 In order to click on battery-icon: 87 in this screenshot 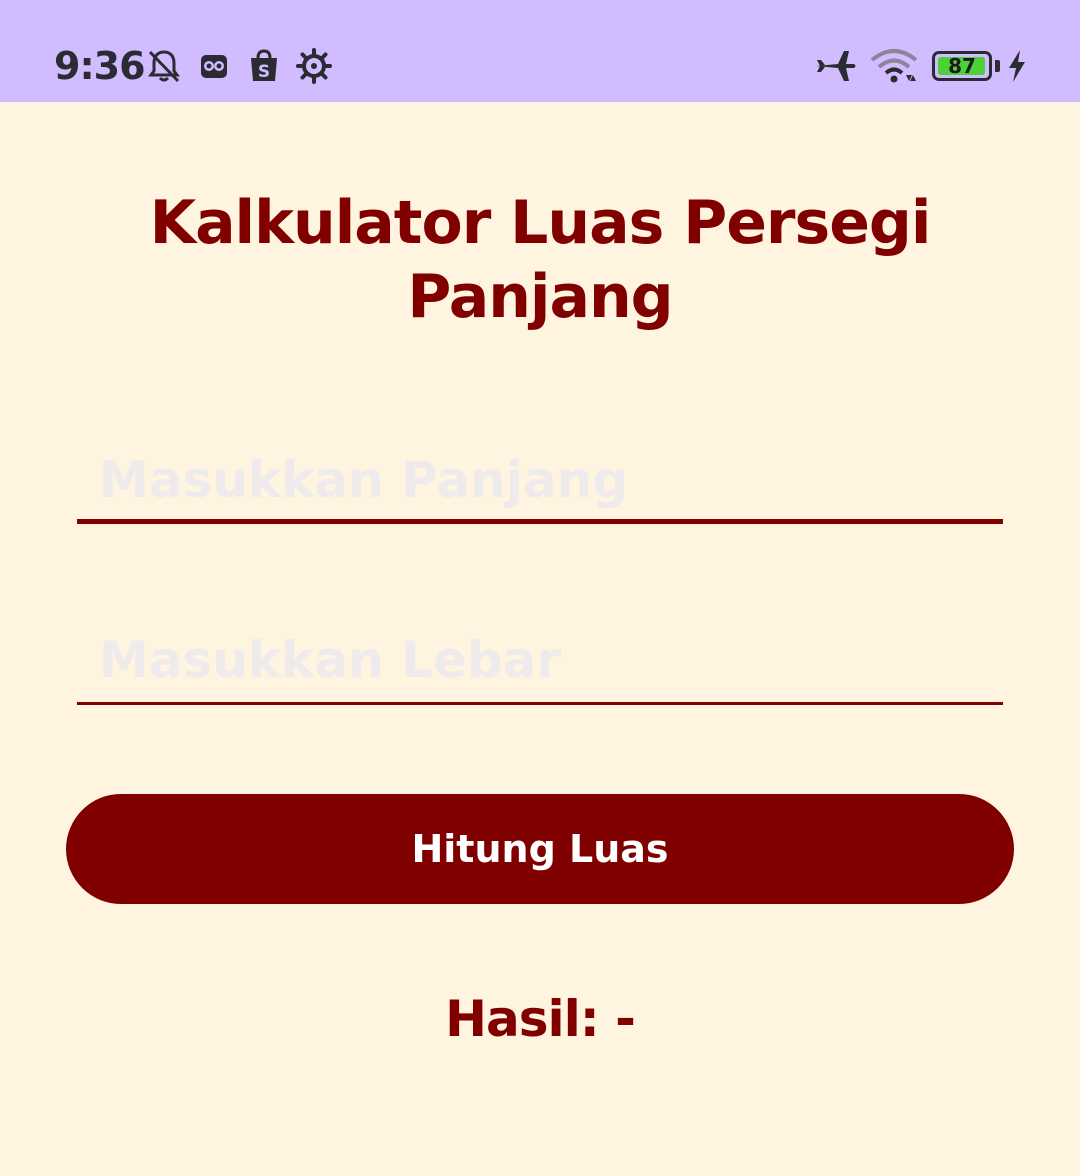, I will do `click(962, 66)`.